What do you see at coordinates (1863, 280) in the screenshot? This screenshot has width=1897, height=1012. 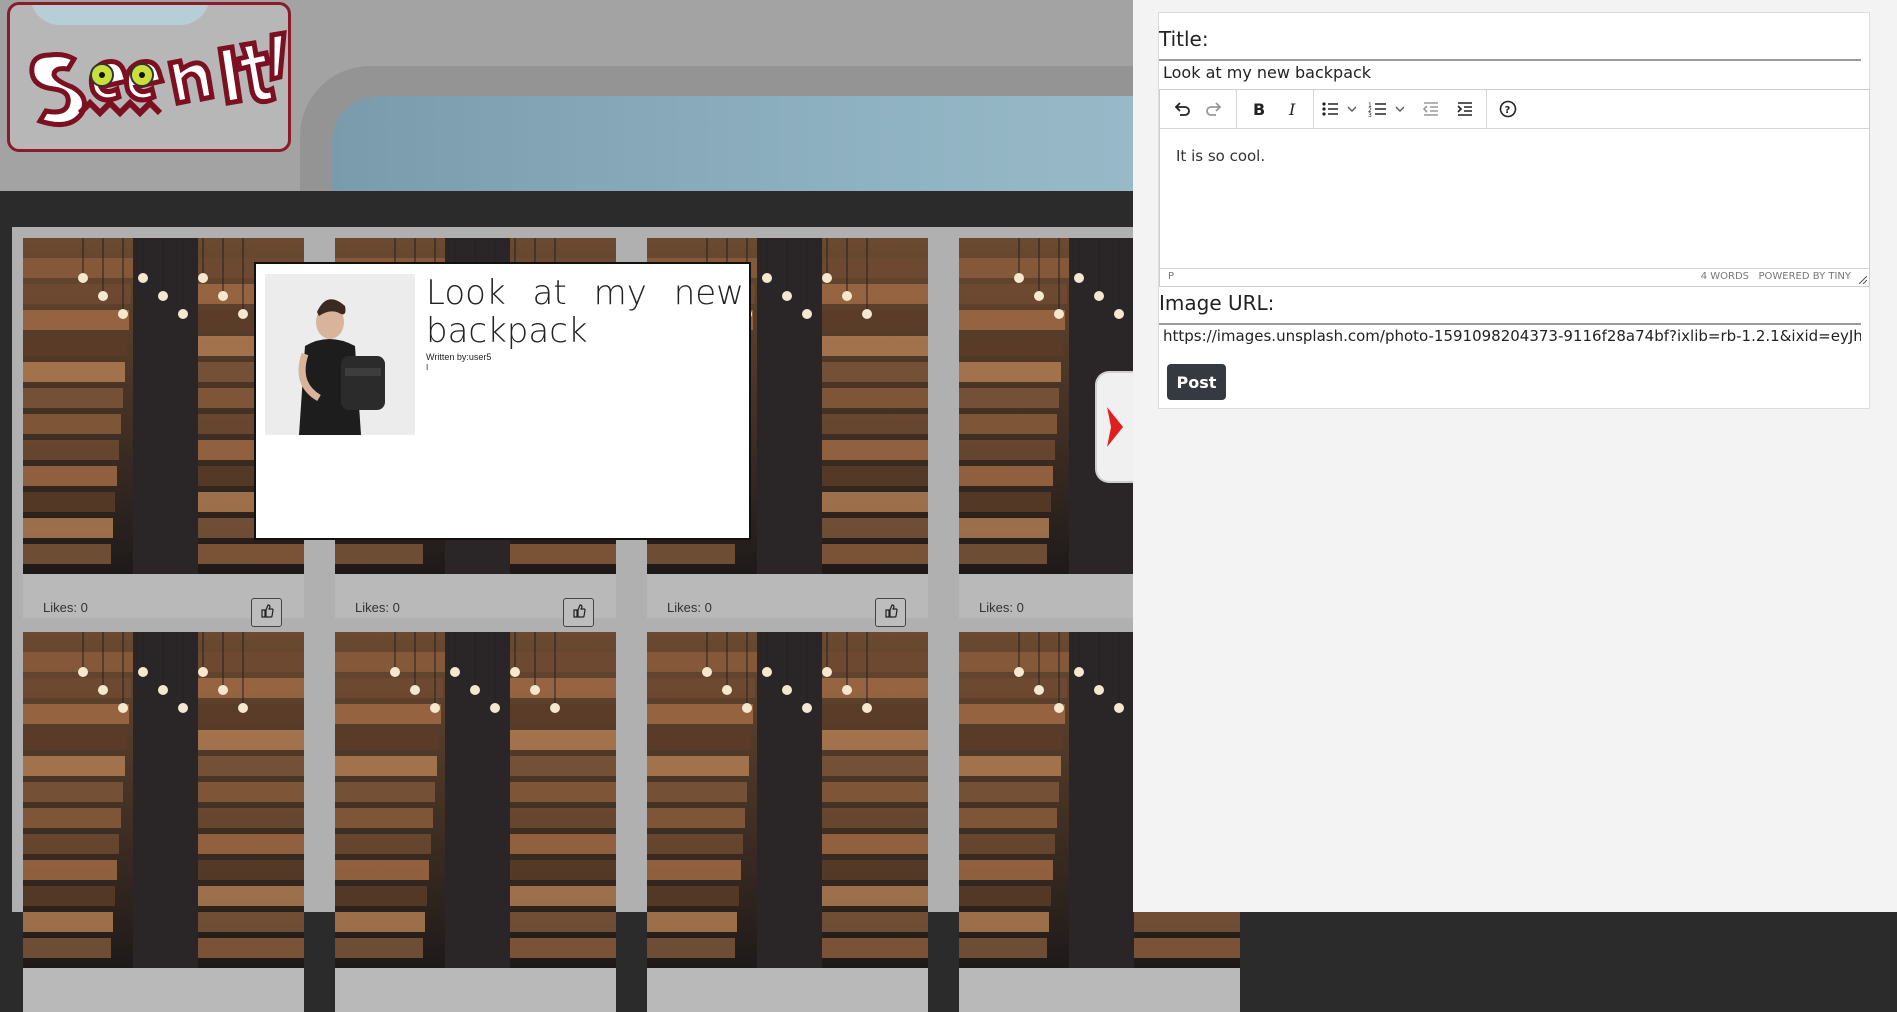 I see `resize-handle-icon` at bounding box center [1863, 280].